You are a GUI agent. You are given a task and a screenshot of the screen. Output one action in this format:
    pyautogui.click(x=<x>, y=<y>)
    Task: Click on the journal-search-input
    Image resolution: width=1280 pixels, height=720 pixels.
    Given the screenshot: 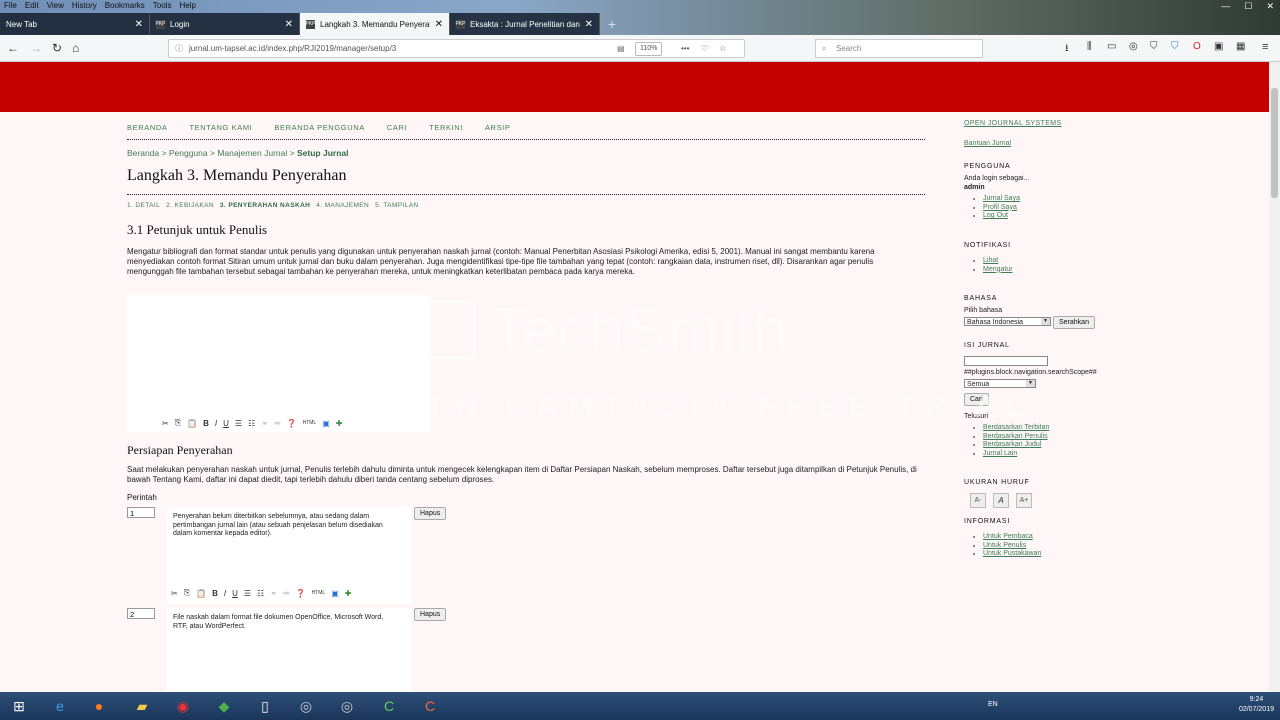 What is the action you would take?
    pyautogui.click(x=1006, y=361)
    